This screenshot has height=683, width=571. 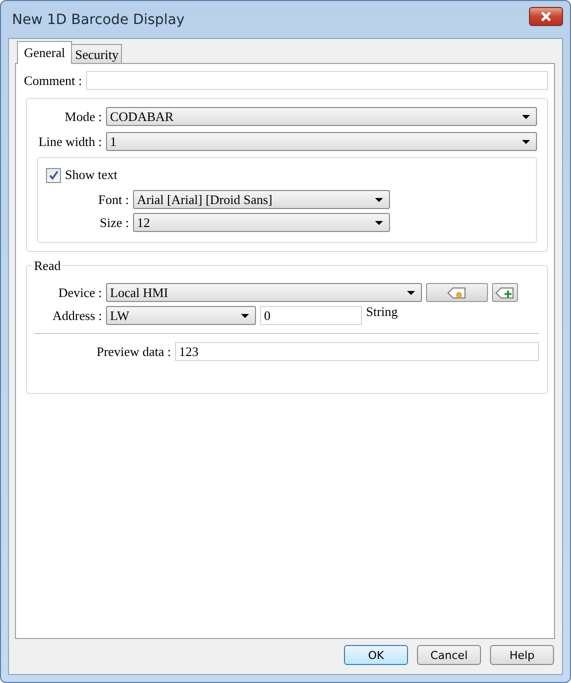 What do you see at coordinates (449, 655) in the screenshot?
I see `dialog-button: Cancel` at bounding box center [449, 655].